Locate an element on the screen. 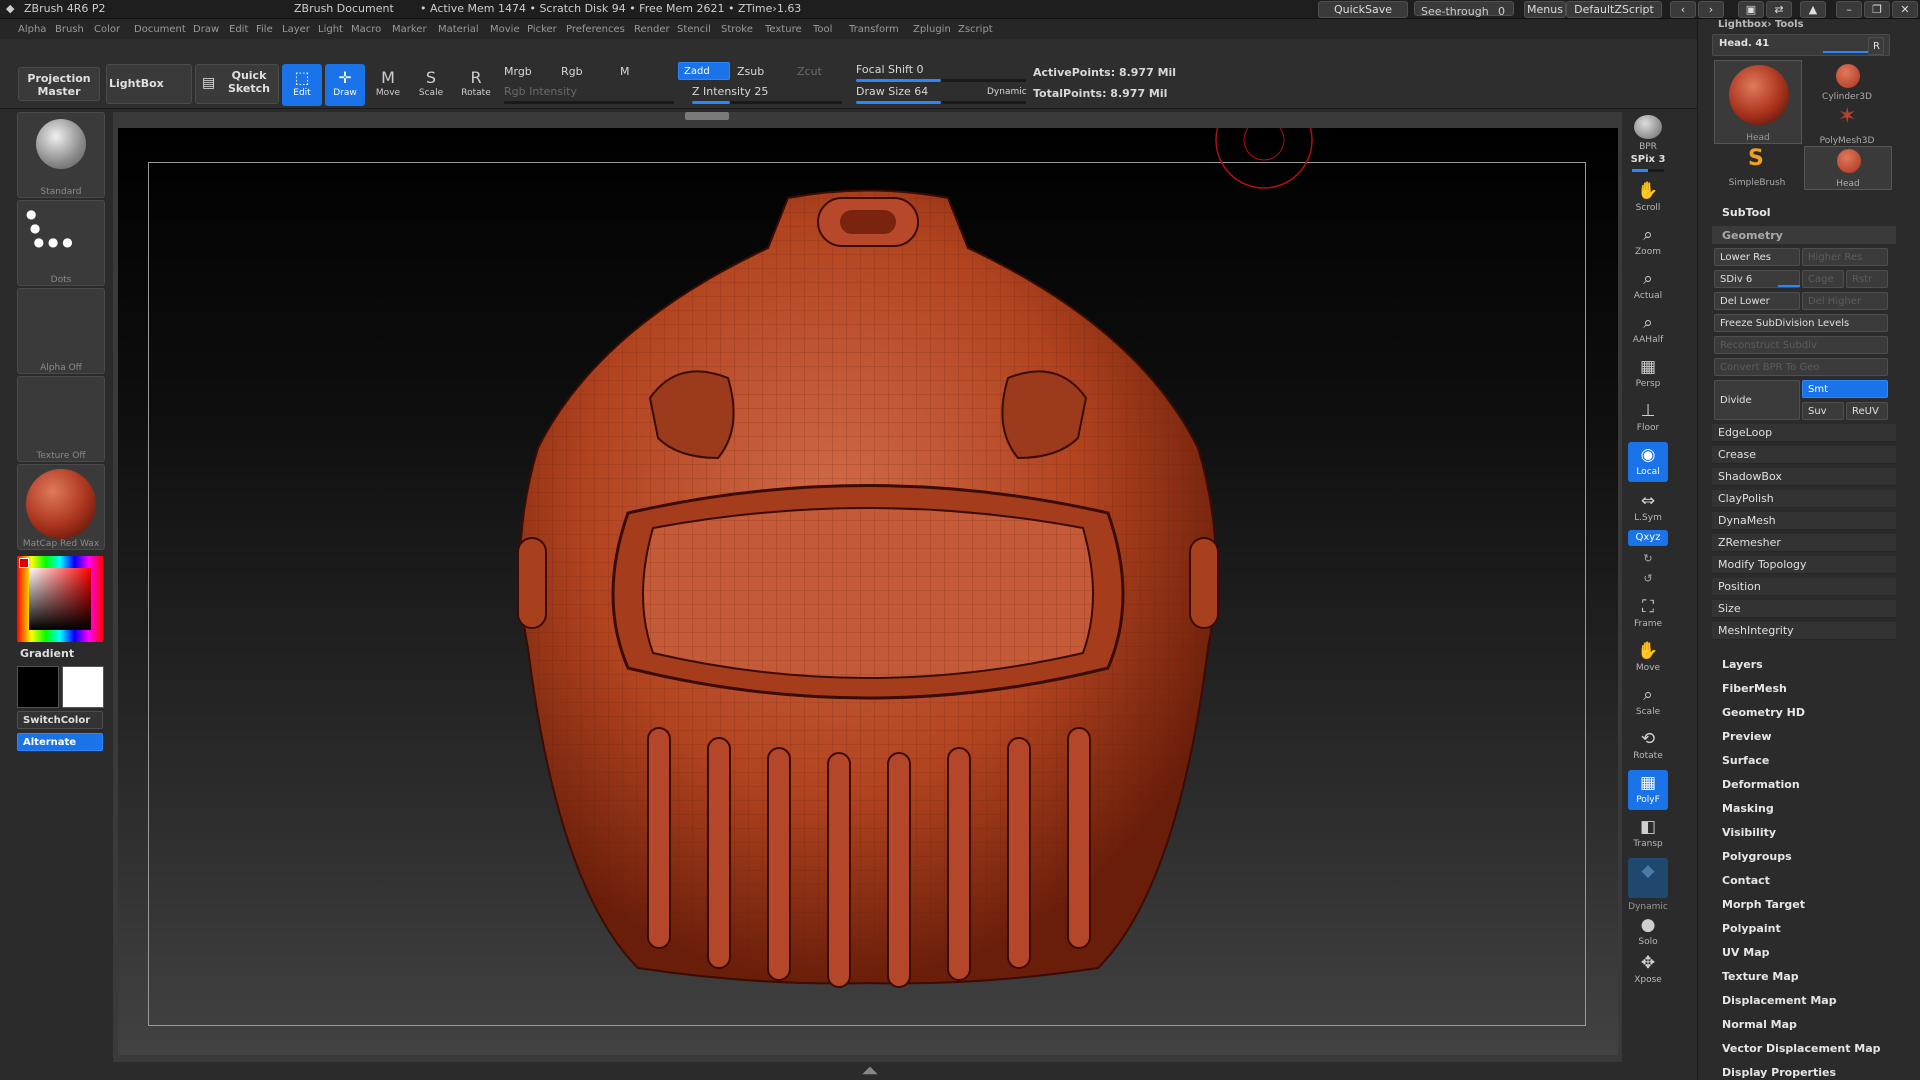 The height and width of the screenshot is (1080, 1920). freeze-subdivision-button: Freeze SubDivision Levels is located at coordinates (1801, 323).